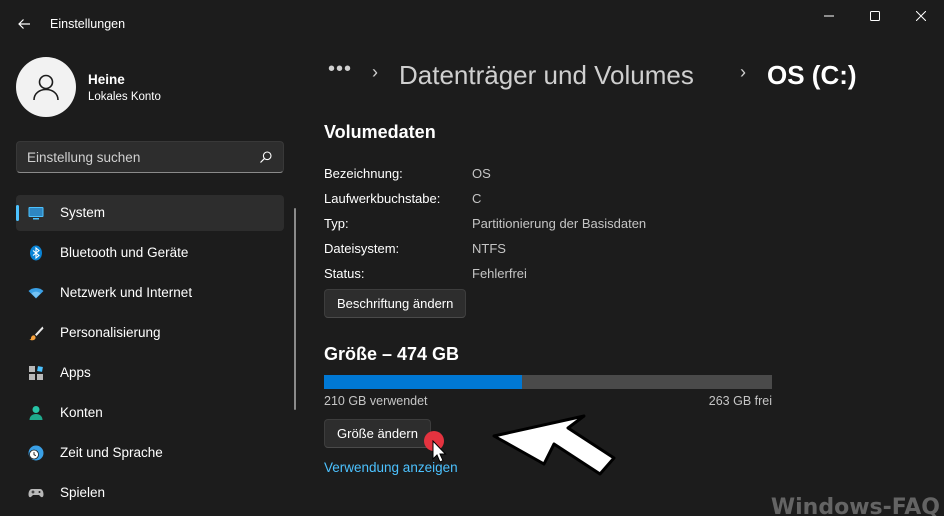  I want to click on mouse-cursor-icon, so click(439, 451).